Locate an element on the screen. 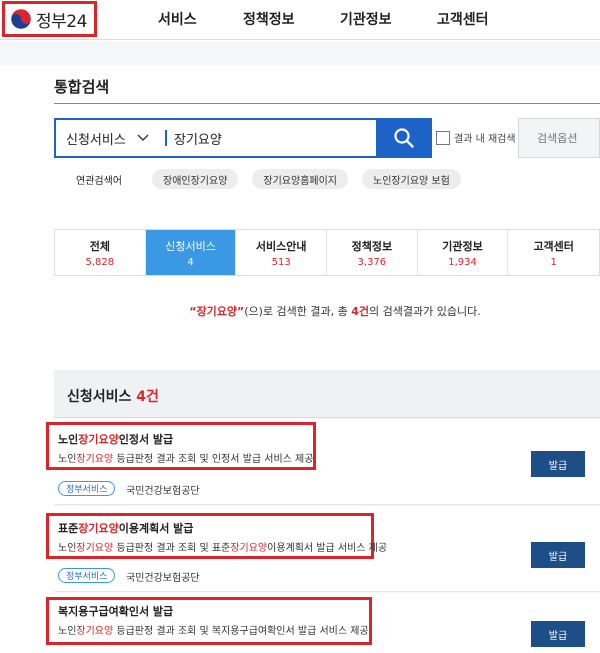 This screenshot has height=653, width=600. tab-application-service: 신청서비스 4 is located at coordinates (191, 252).